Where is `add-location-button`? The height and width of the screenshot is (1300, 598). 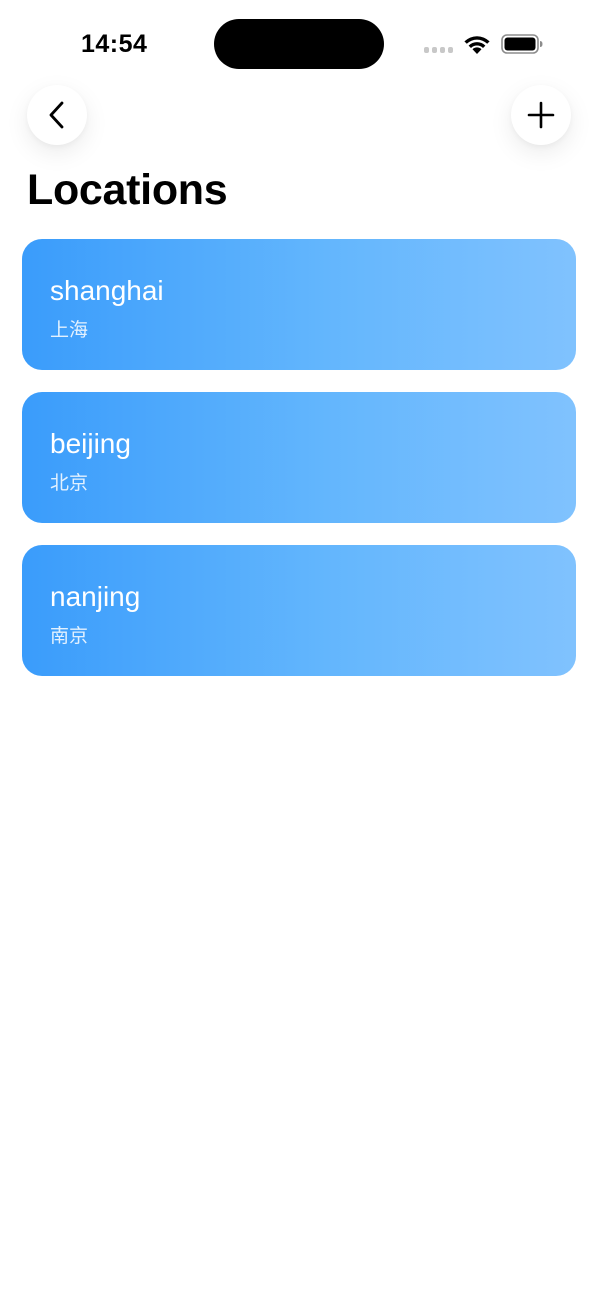 add-location-button is located at coordinates (541, 115).